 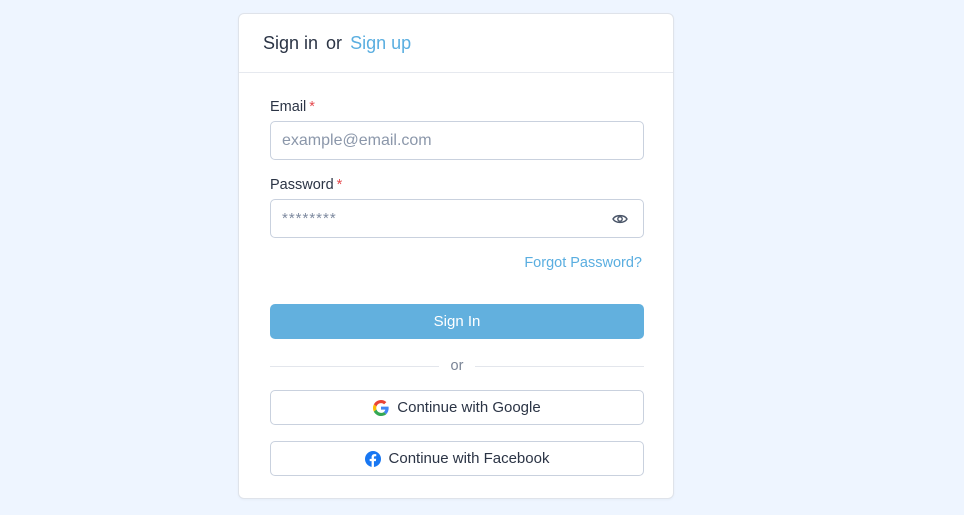 What do you see at coordinates (354, 366) in the screenshot?
I see `divider-line-left` at bounding box center [354, 366].